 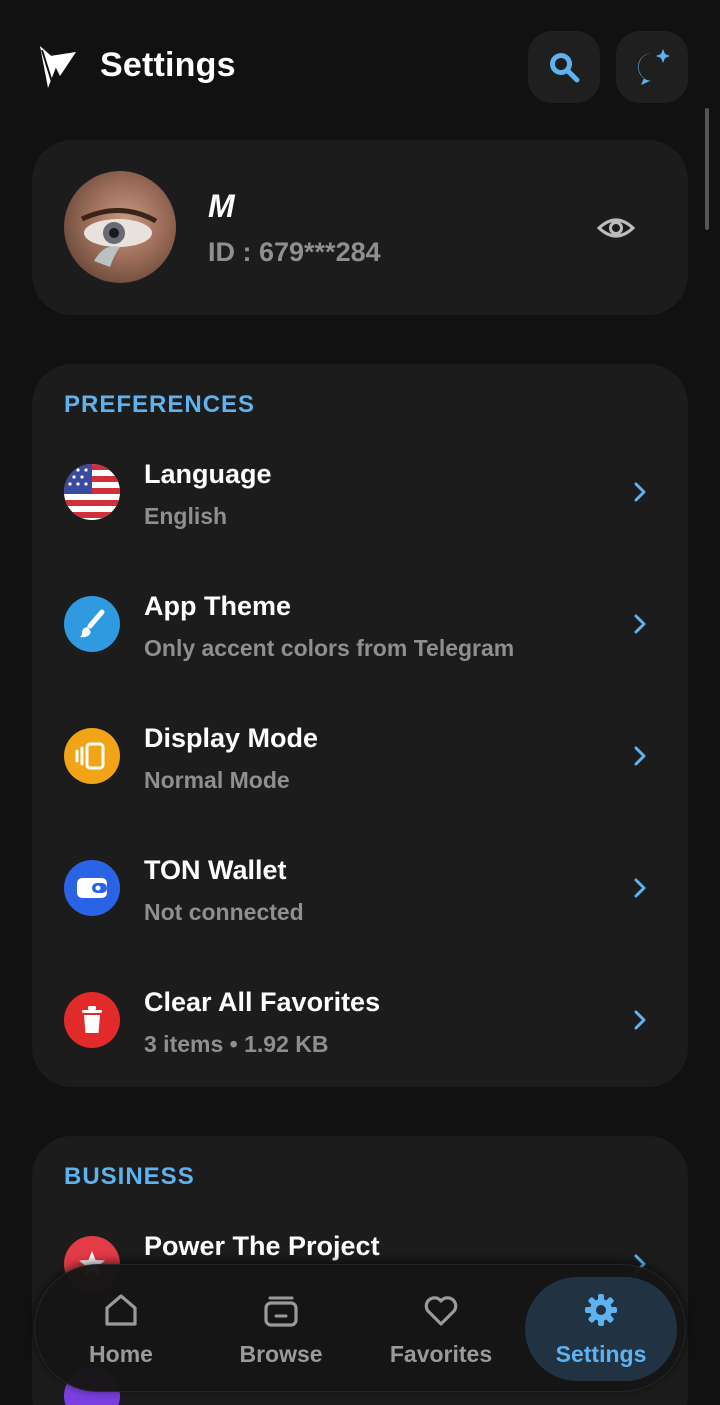 What do you see at coordinates (121, 1310) in the screenshot?
I see `home-icon` at bounding box center [121, 1310].